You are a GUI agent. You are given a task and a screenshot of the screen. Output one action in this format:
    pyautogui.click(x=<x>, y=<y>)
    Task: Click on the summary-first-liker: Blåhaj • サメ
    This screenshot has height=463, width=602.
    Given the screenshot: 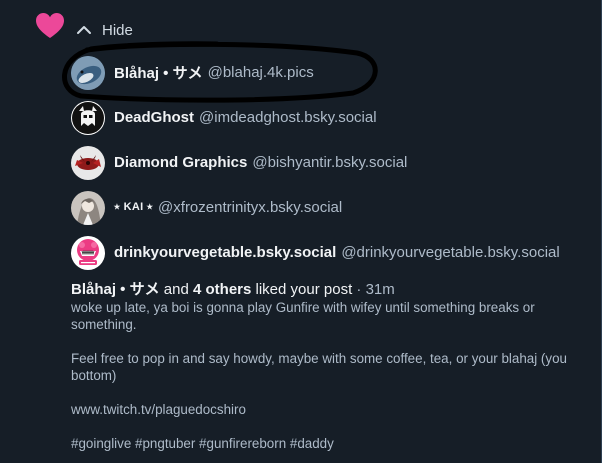 What is the action you would take?
    pyautogui.click(x=115, y=289)
    